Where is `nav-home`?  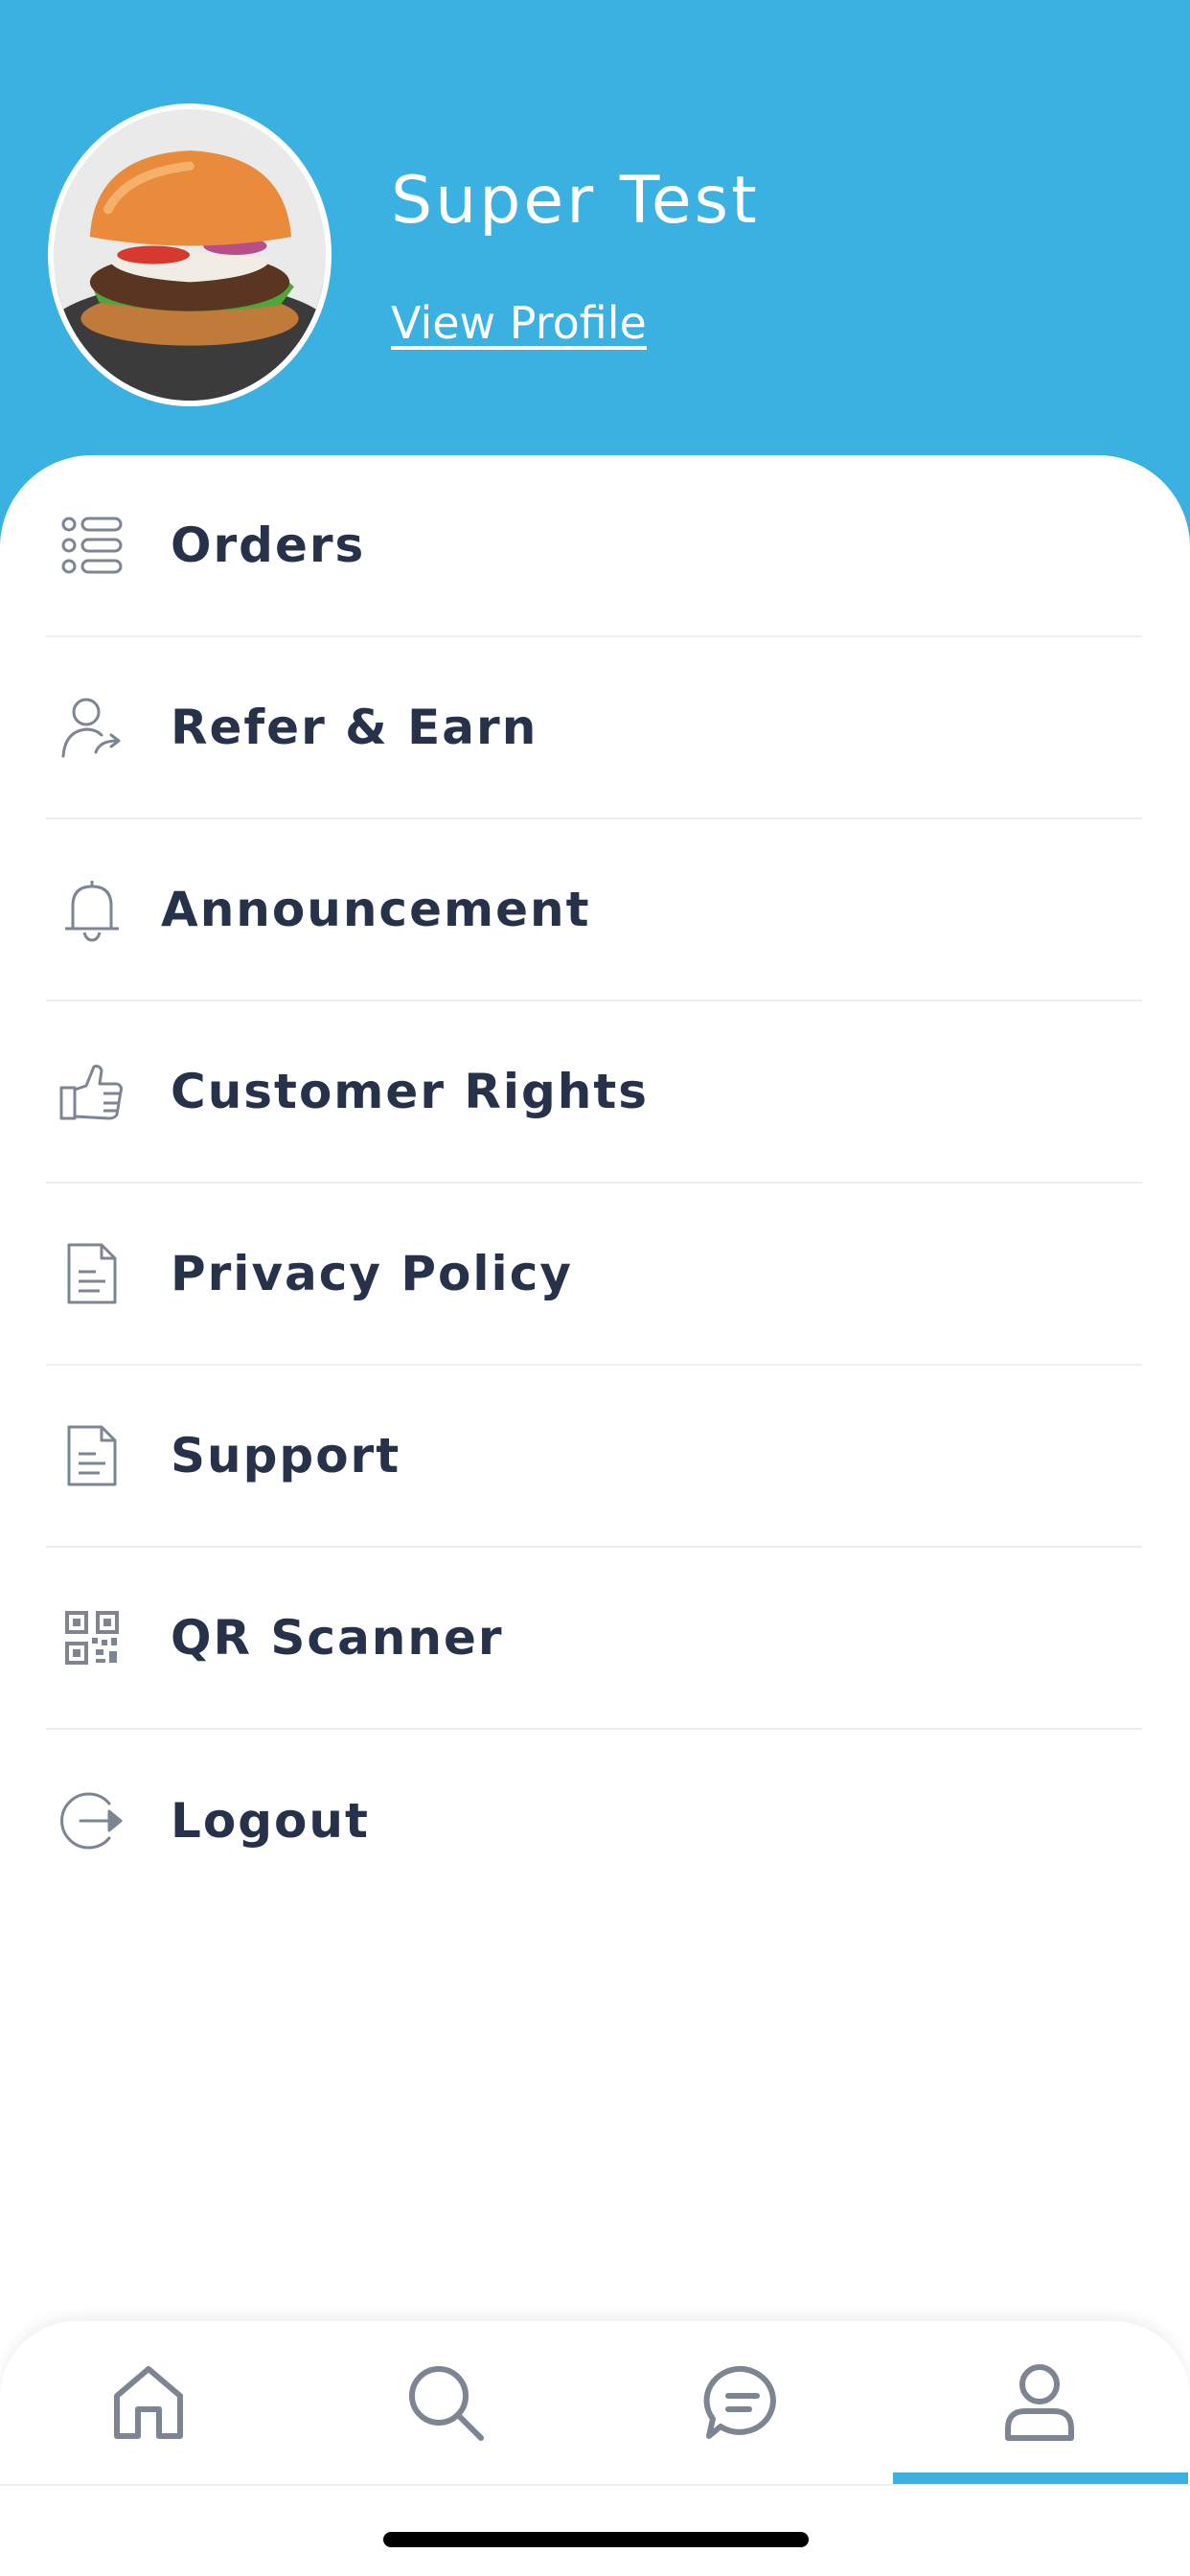 nav-home is located at coordinates (148, 2402).